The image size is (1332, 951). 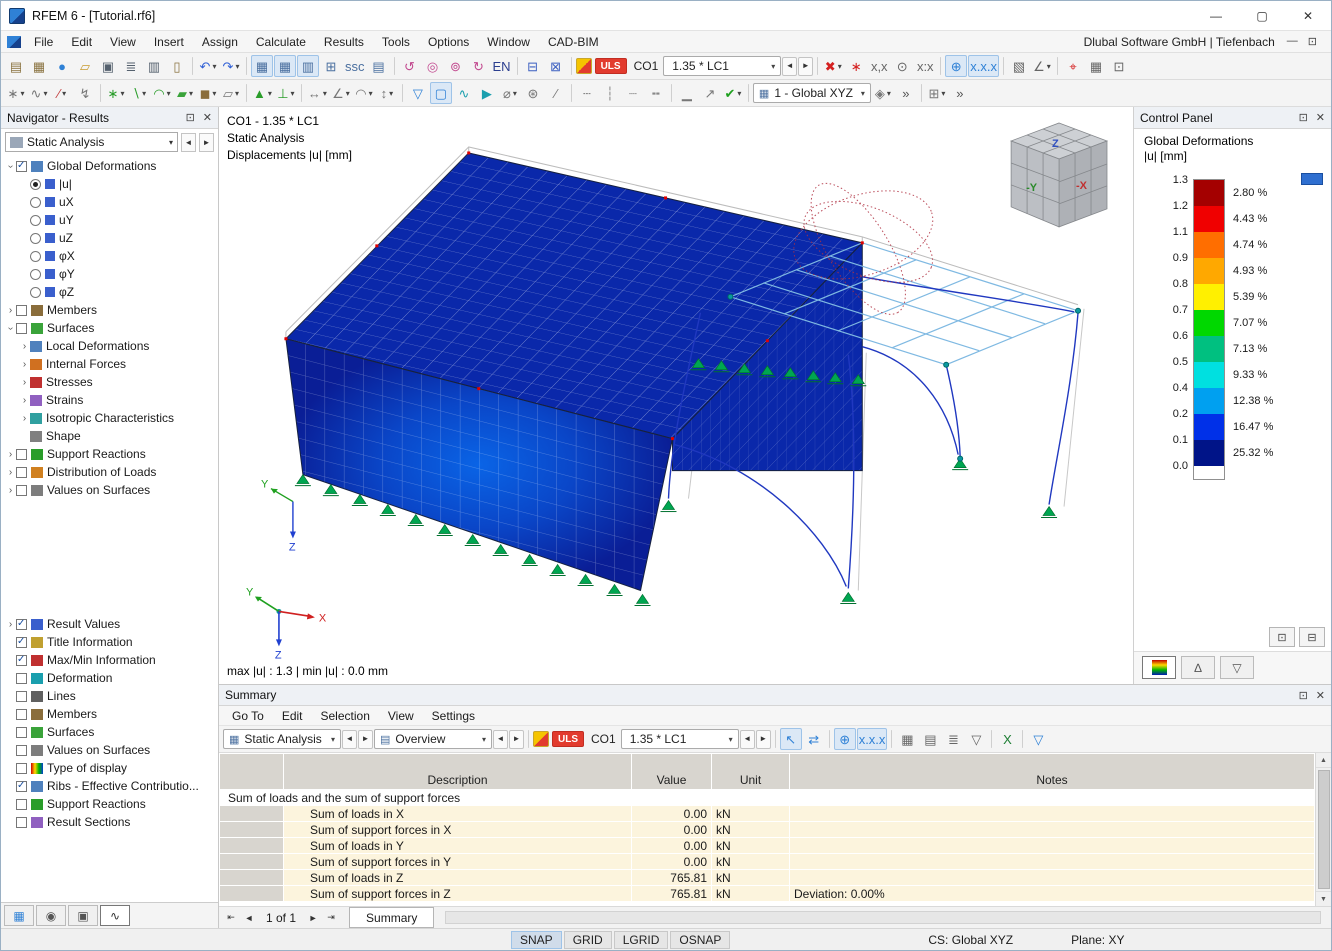 What do you see at coordinates (953, 739) in the screenshot?
I see `table-print-icon: ≣` at bounding box center [953, 739].